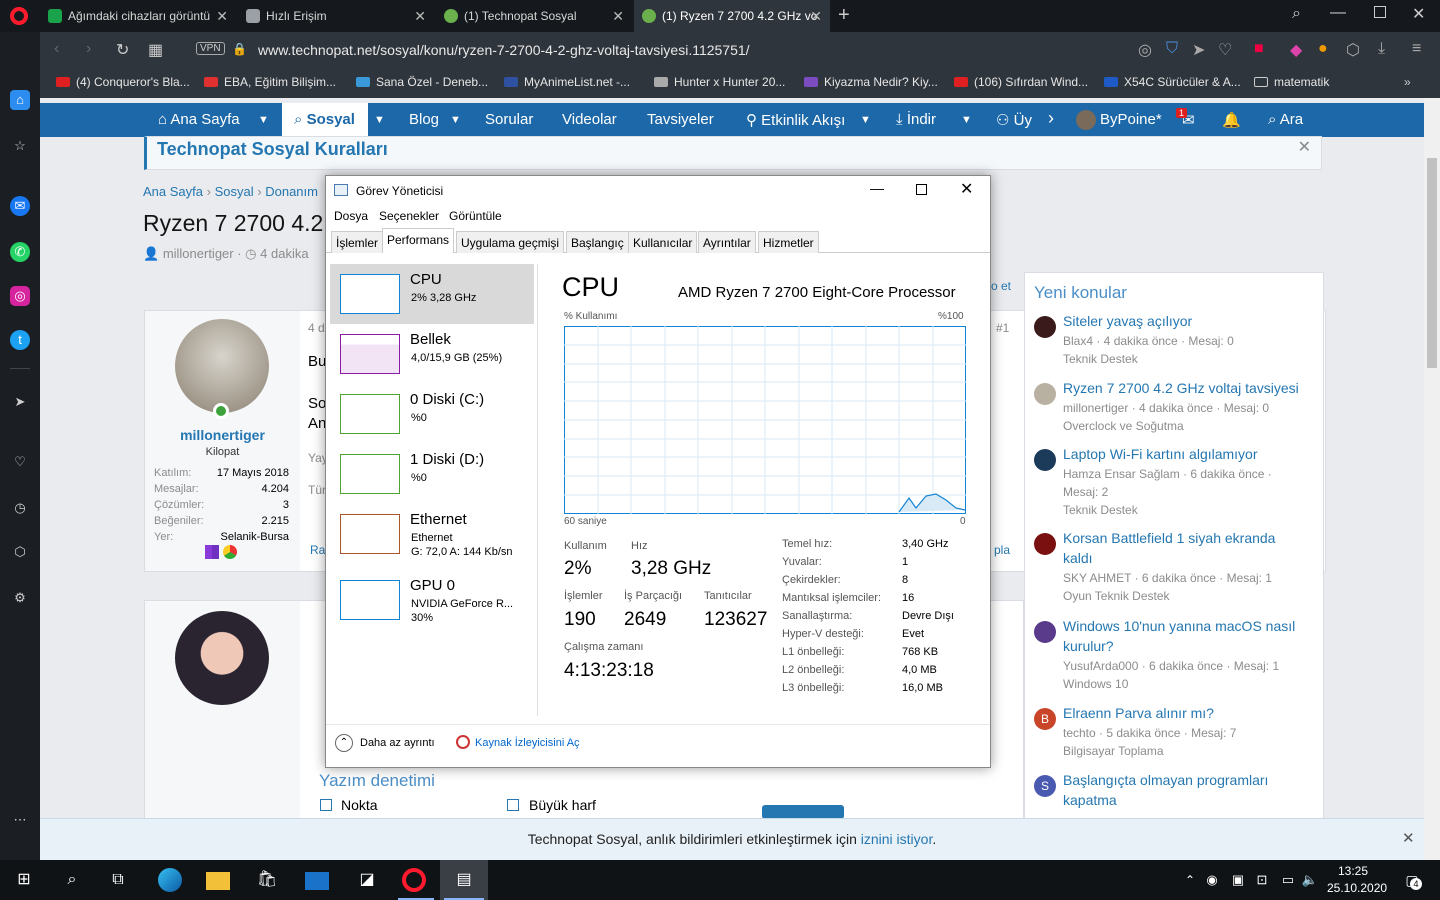 This screenshot has height=900, width=1440. I want to click on more-icon: ⋯, so click(20, 820).